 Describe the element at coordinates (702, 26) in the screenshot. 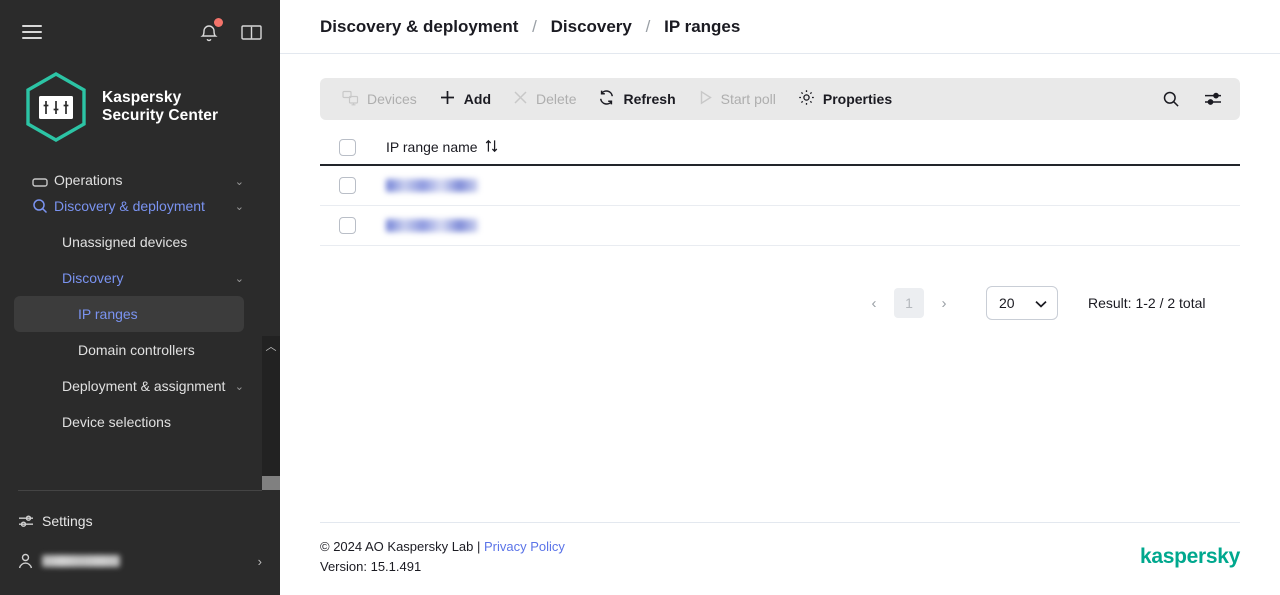

I see `breadcrumb-item-2: IP ranges` at that location.